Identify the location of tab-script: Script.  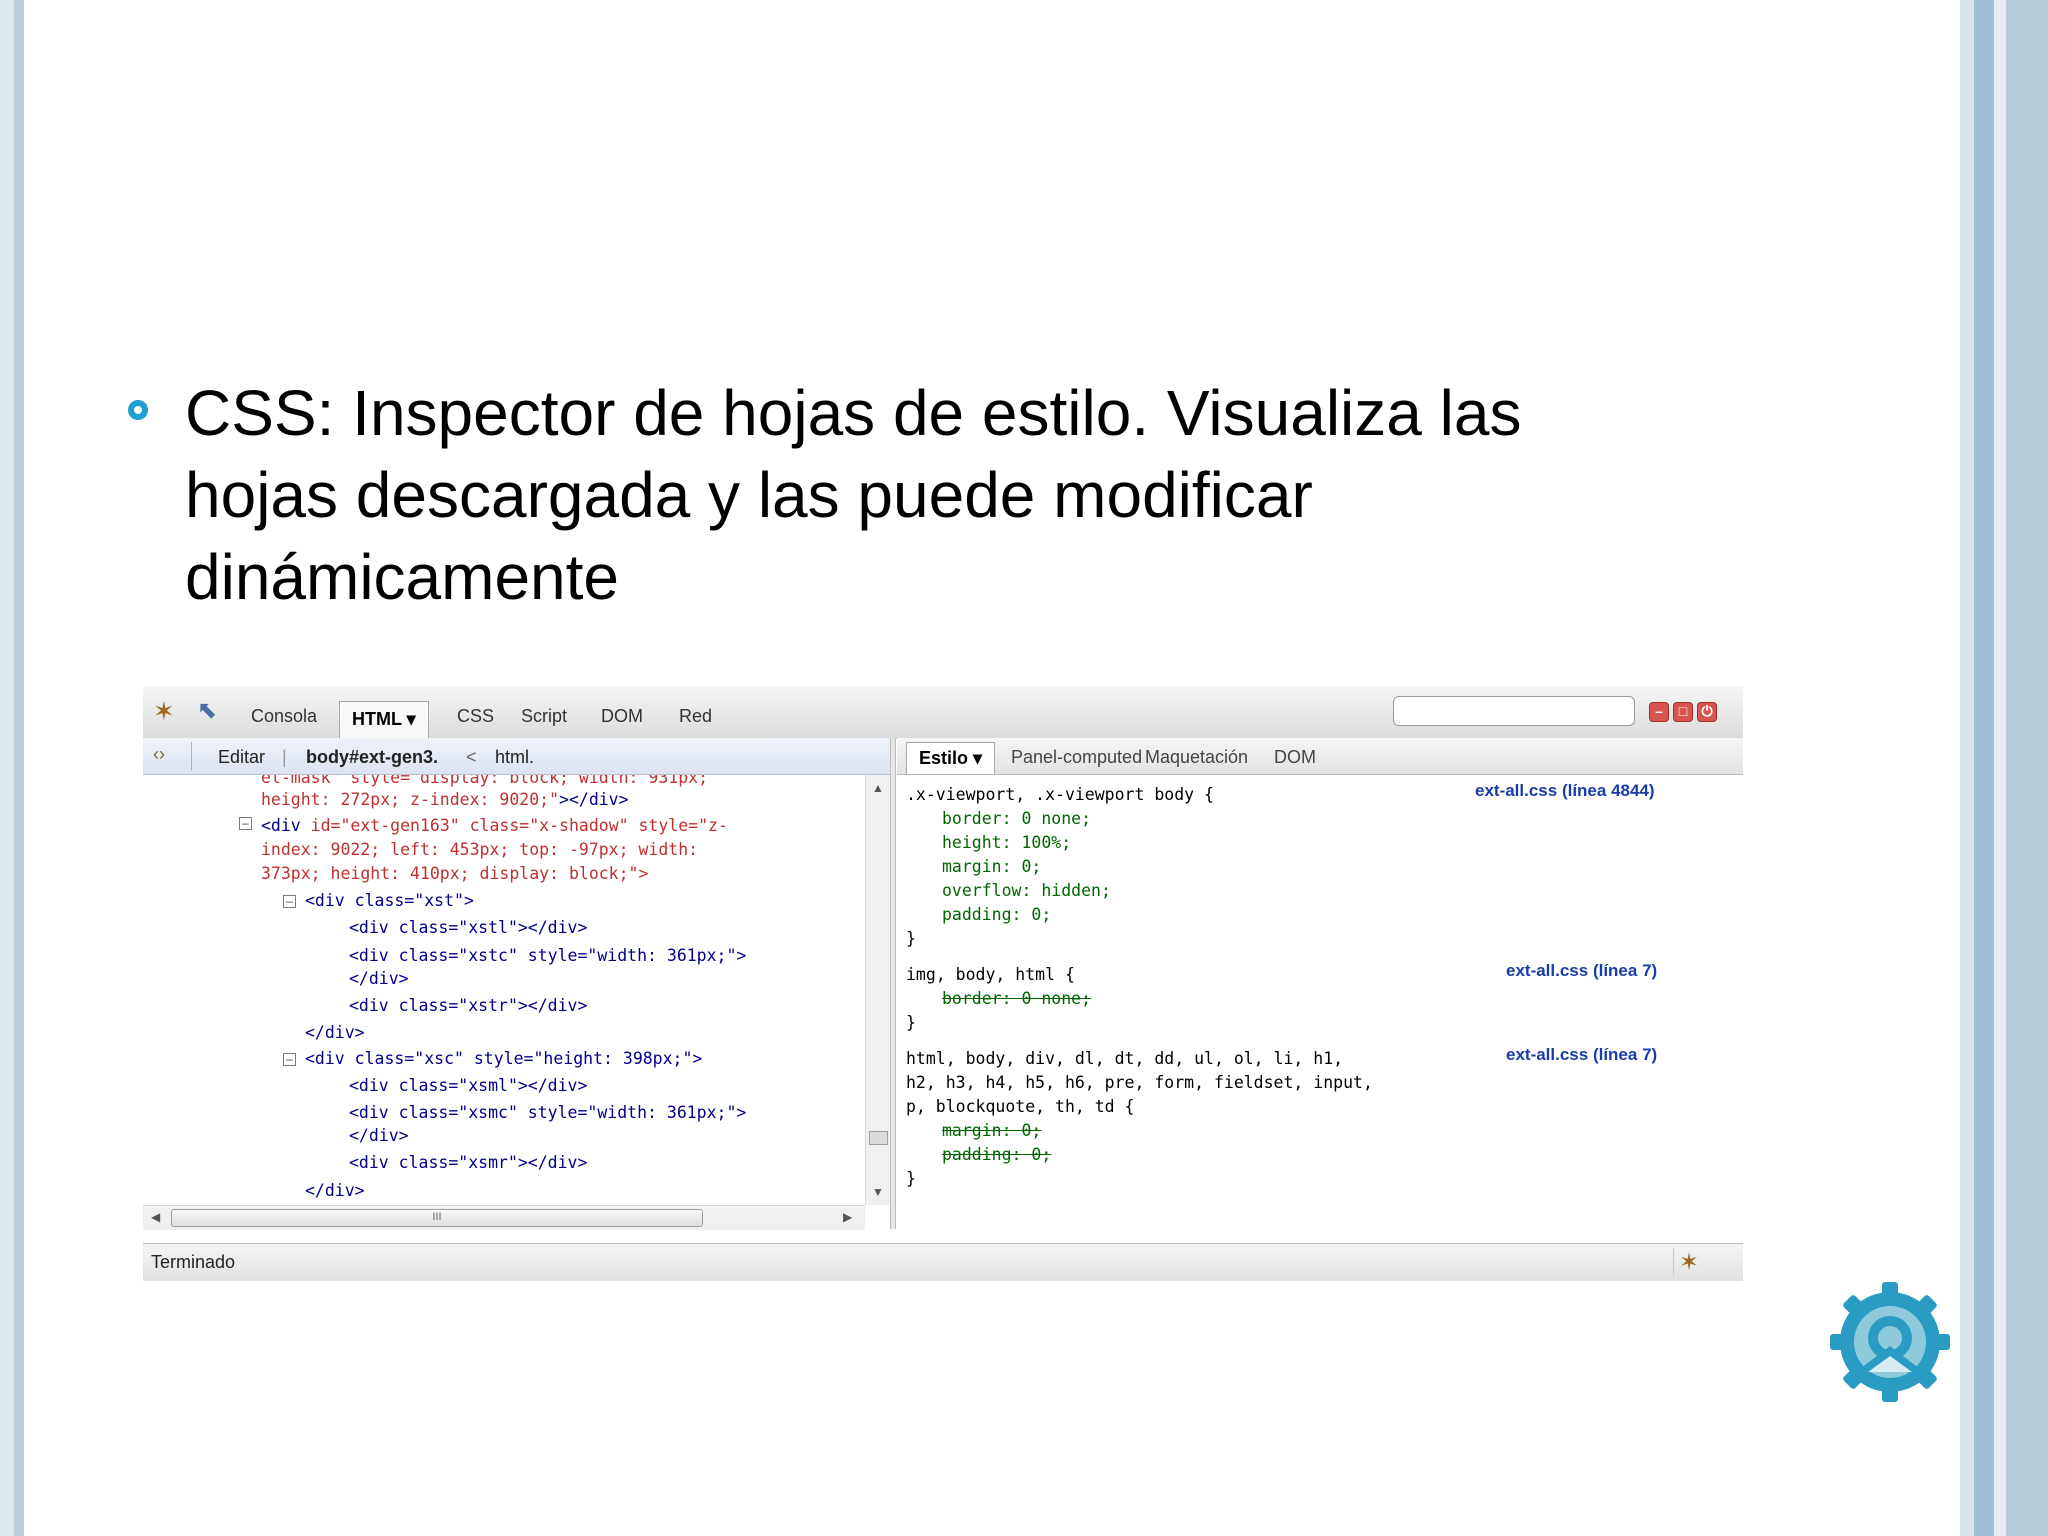
(544, 716).